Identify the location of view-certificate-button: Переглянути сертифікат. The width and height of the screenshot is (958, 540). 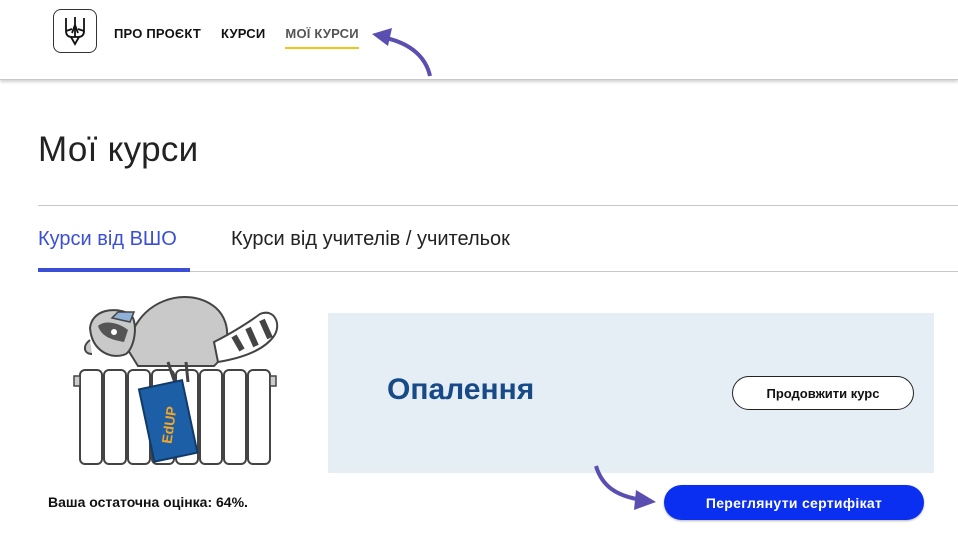
(794, 502).